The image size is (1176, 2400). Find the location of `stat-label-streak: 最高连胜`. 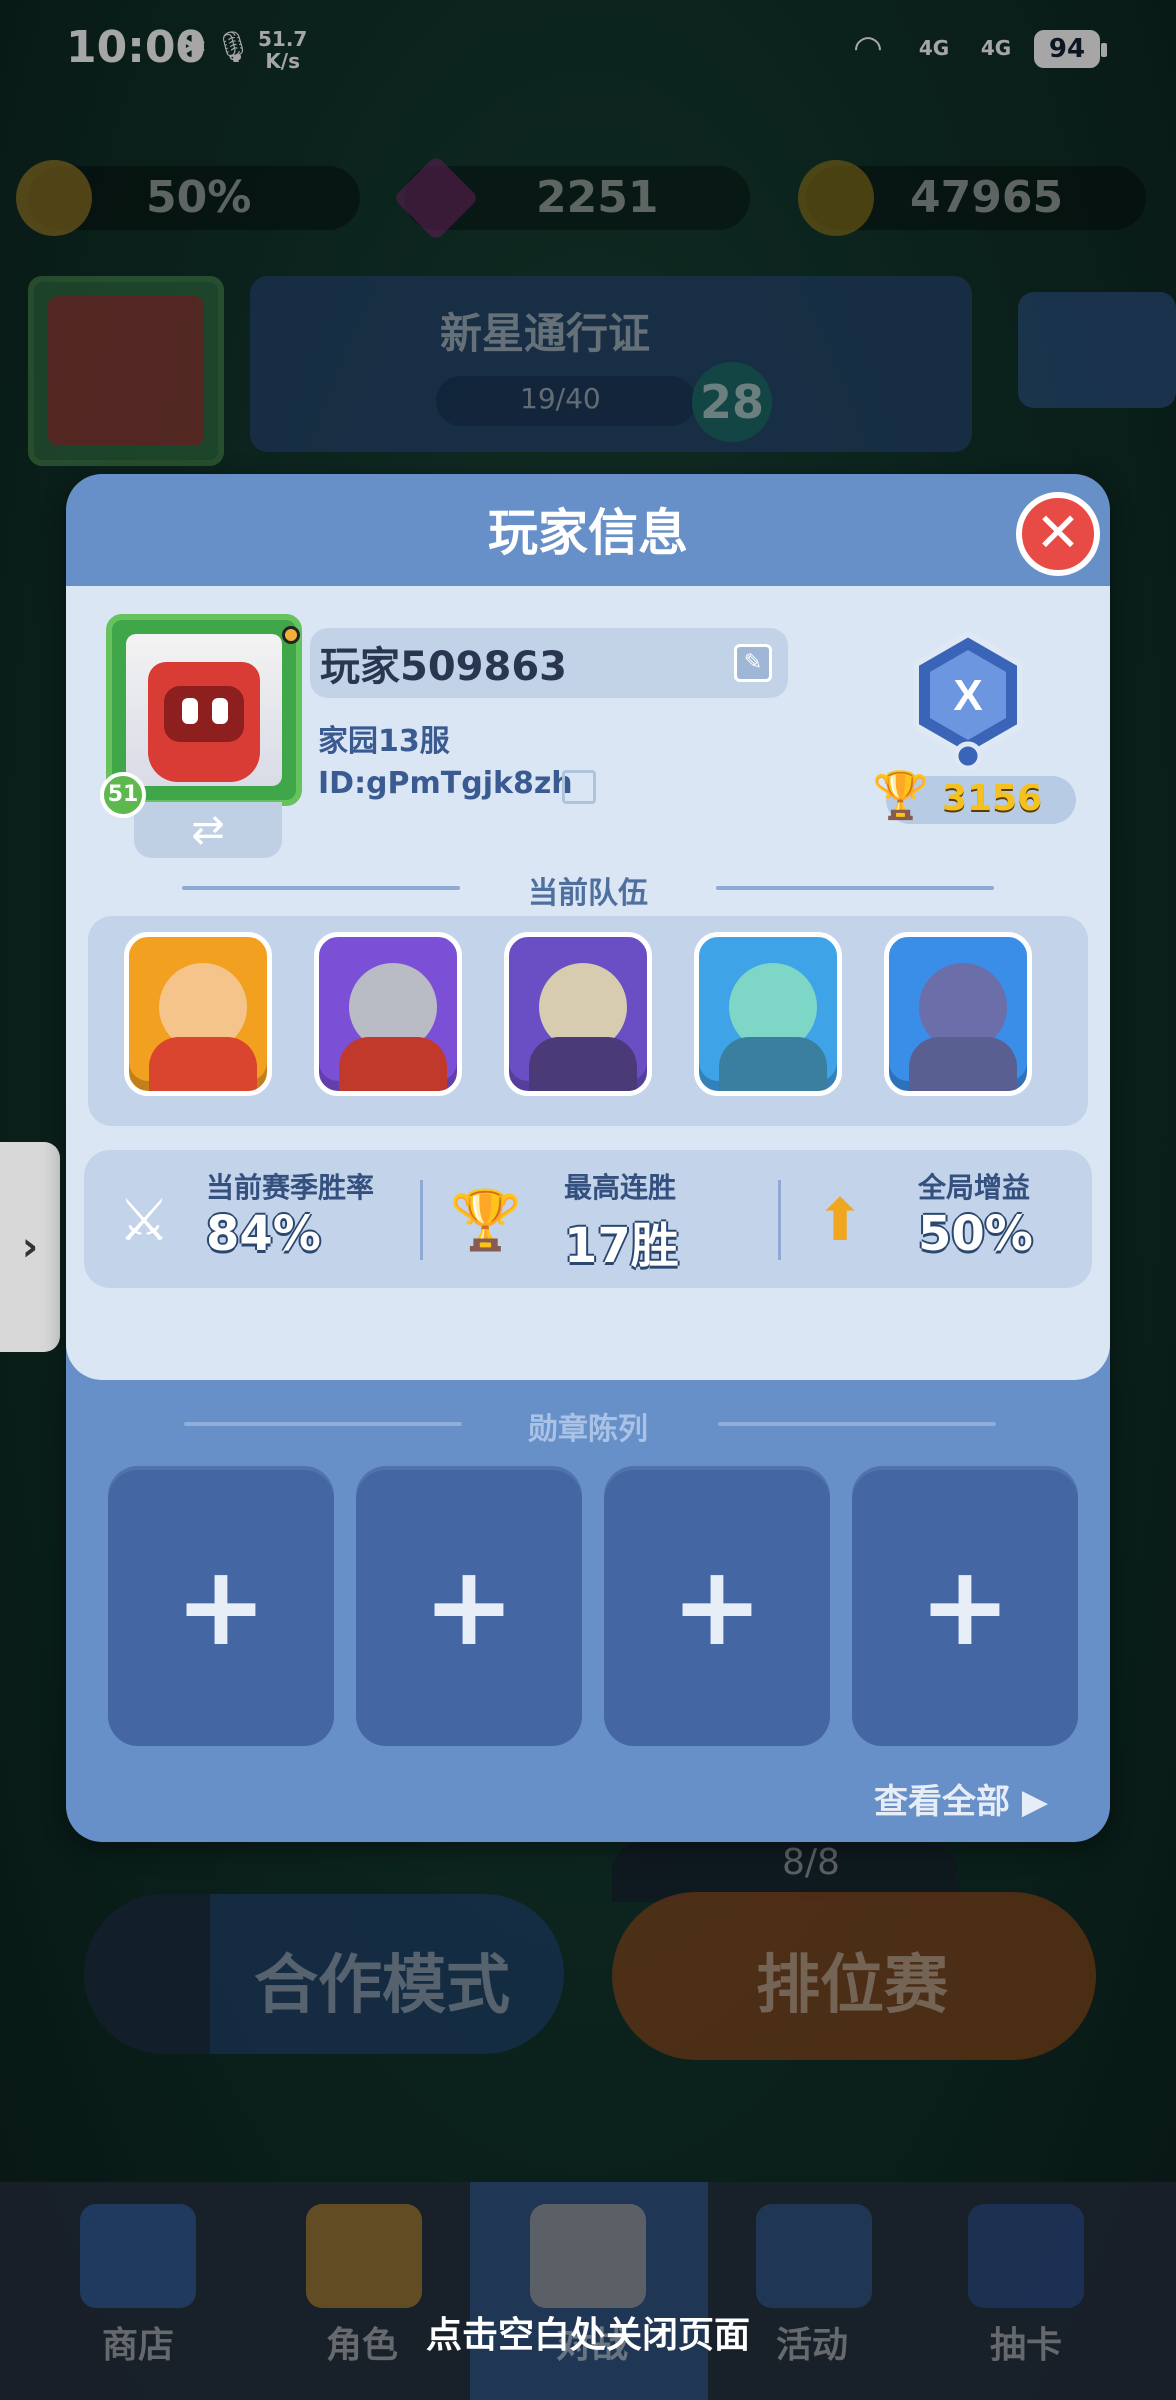

stat-label-streak: 最高连胜 is located at coordinates (620, 1187).